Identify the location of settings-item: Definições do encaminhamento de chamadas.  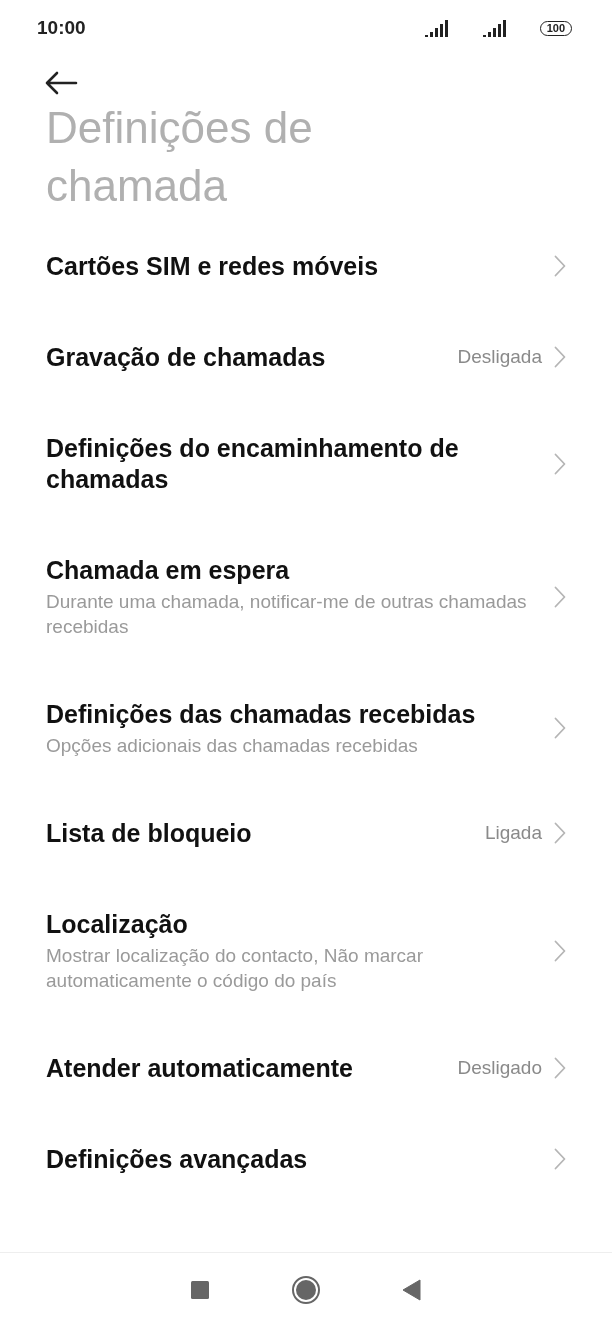
(306, 463).